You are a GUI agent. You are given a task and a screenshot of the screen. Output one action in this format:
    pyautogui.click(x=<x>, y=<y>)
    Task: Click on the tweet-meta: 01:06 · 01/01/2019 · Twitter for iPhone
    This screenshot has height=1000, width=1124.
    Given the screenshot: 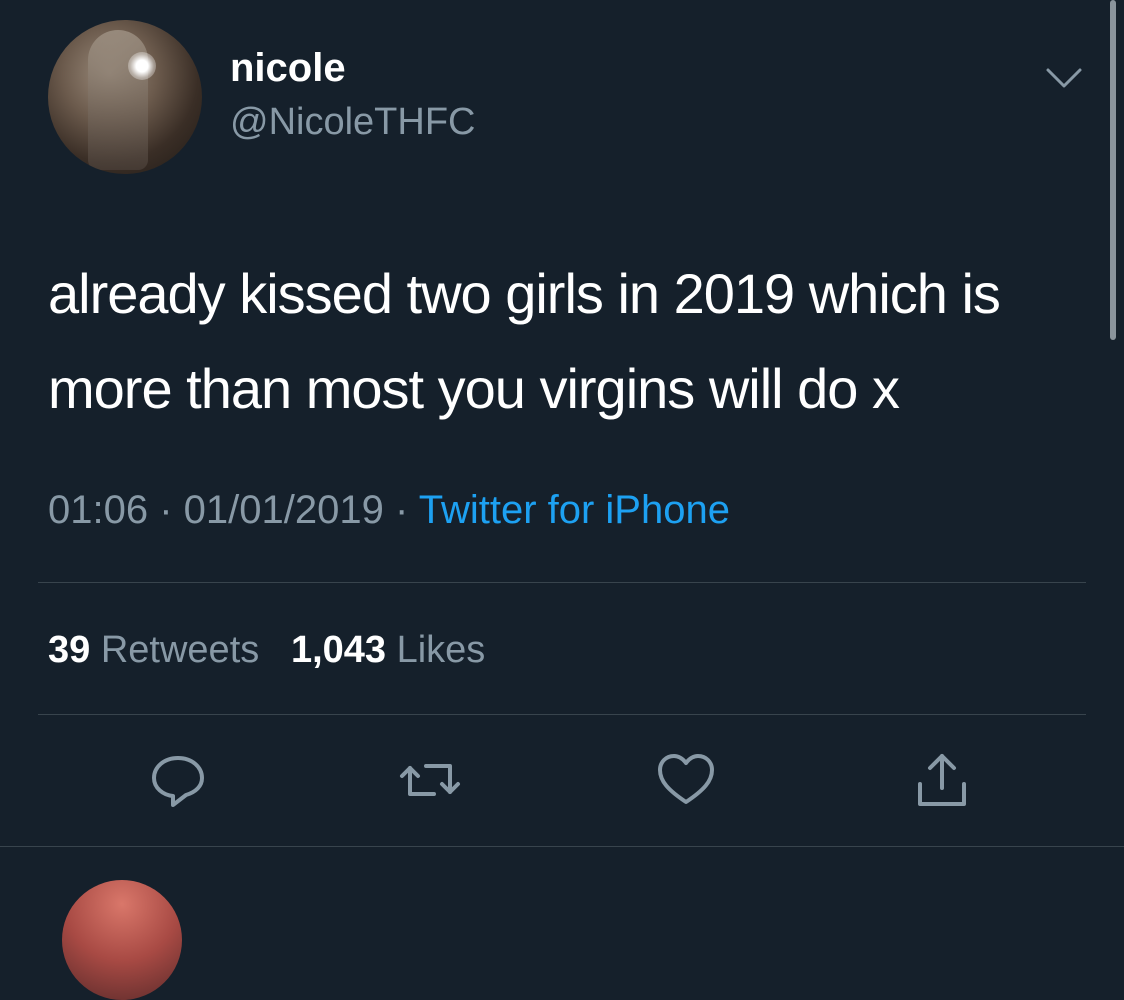 What is the action you would take?
    pyautogui.click(x=389, y=510)
    